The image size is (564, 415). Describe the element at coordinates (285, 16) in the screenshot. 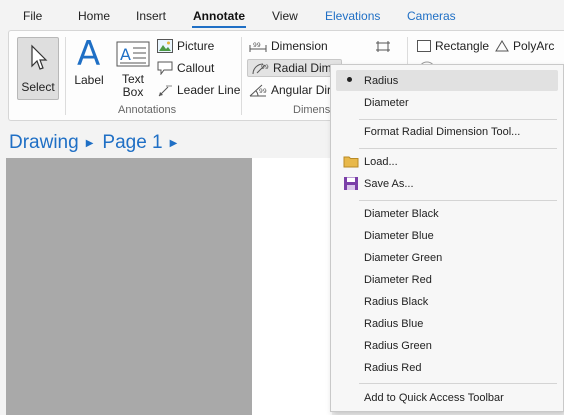

I see `tab-view: View` at that location.